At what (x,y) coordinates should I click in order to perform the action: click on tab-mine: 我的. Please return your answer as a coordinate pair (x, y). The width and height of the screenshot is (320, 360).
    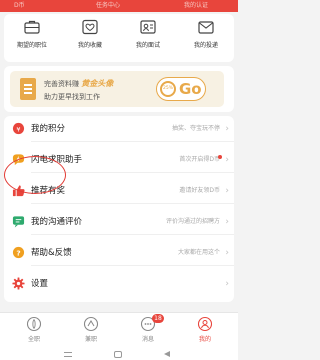
    Looking at the image, I should click on (205, 329).